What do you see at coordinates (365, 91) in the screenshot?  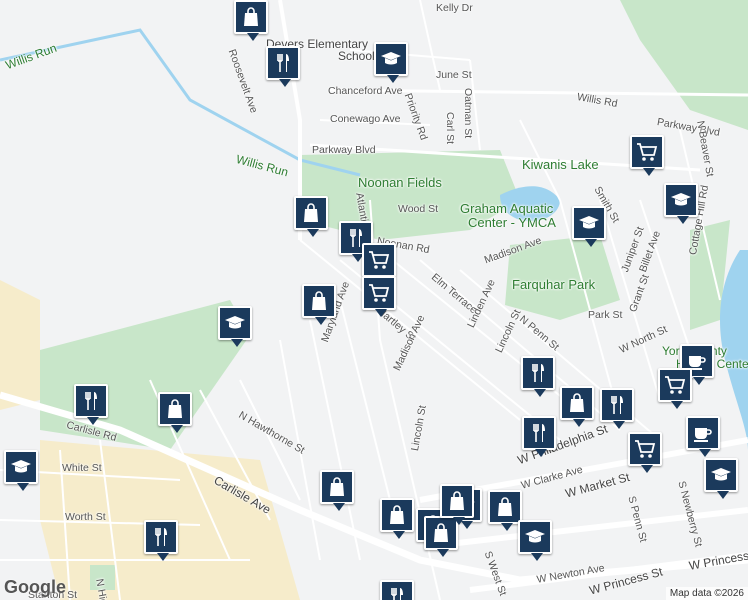 I see `map-label: Chanceford Ave` at bounding box center [365, 91].